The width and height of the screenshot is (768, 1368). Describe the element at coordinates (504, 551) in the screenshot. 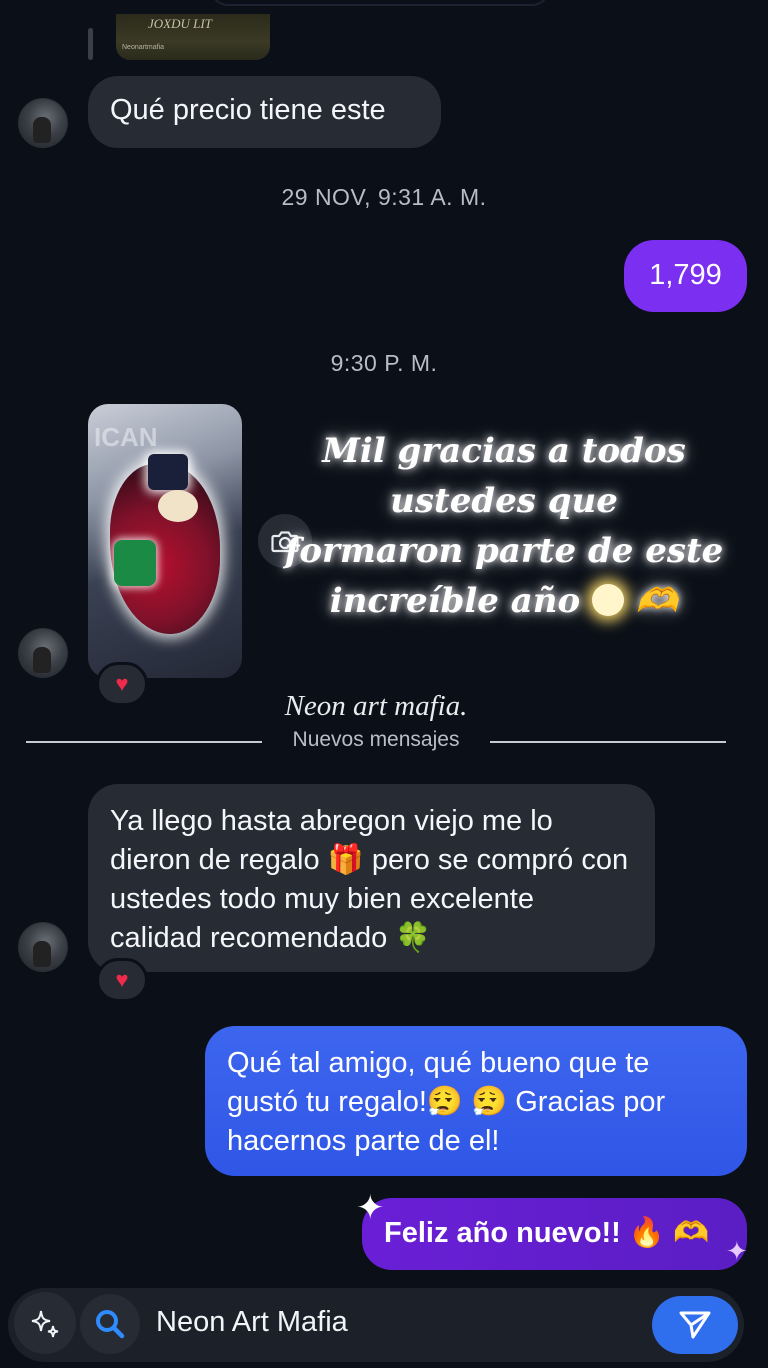

I see `caption-line: formaron parte de este` at that location.